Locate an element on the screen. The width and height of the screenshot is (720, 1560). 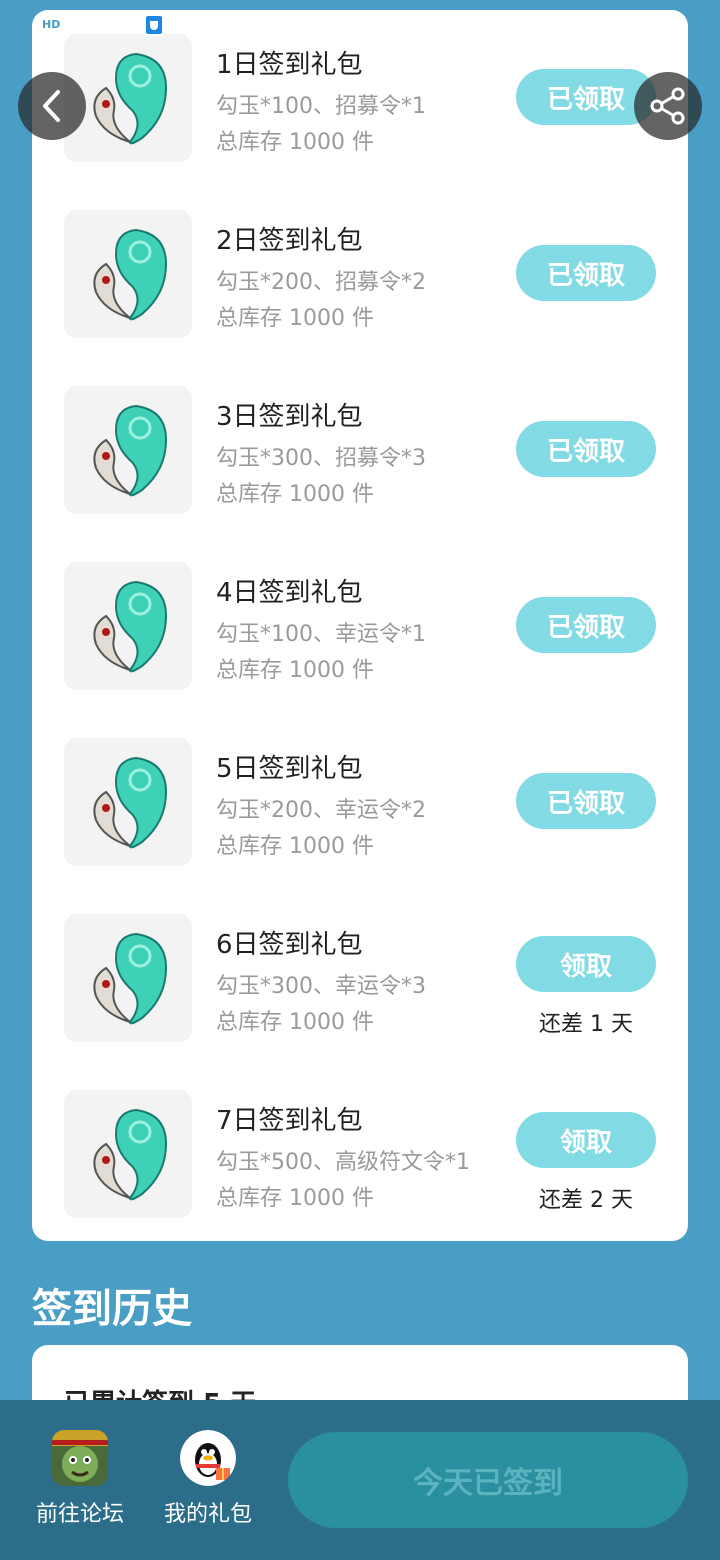
battery-icon: 30 is located at coordinates (597, 25).